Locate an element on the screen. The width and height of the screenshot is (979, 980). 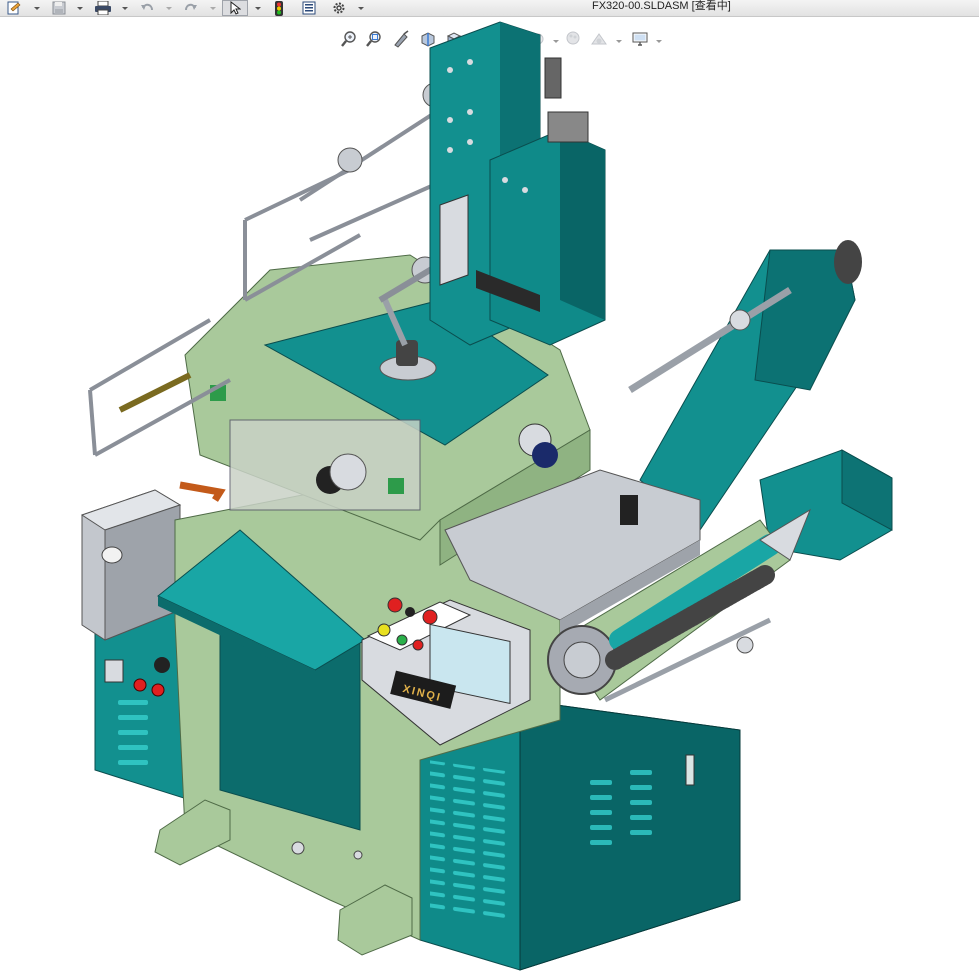
undo-icon is located at coordinates (147, 8).